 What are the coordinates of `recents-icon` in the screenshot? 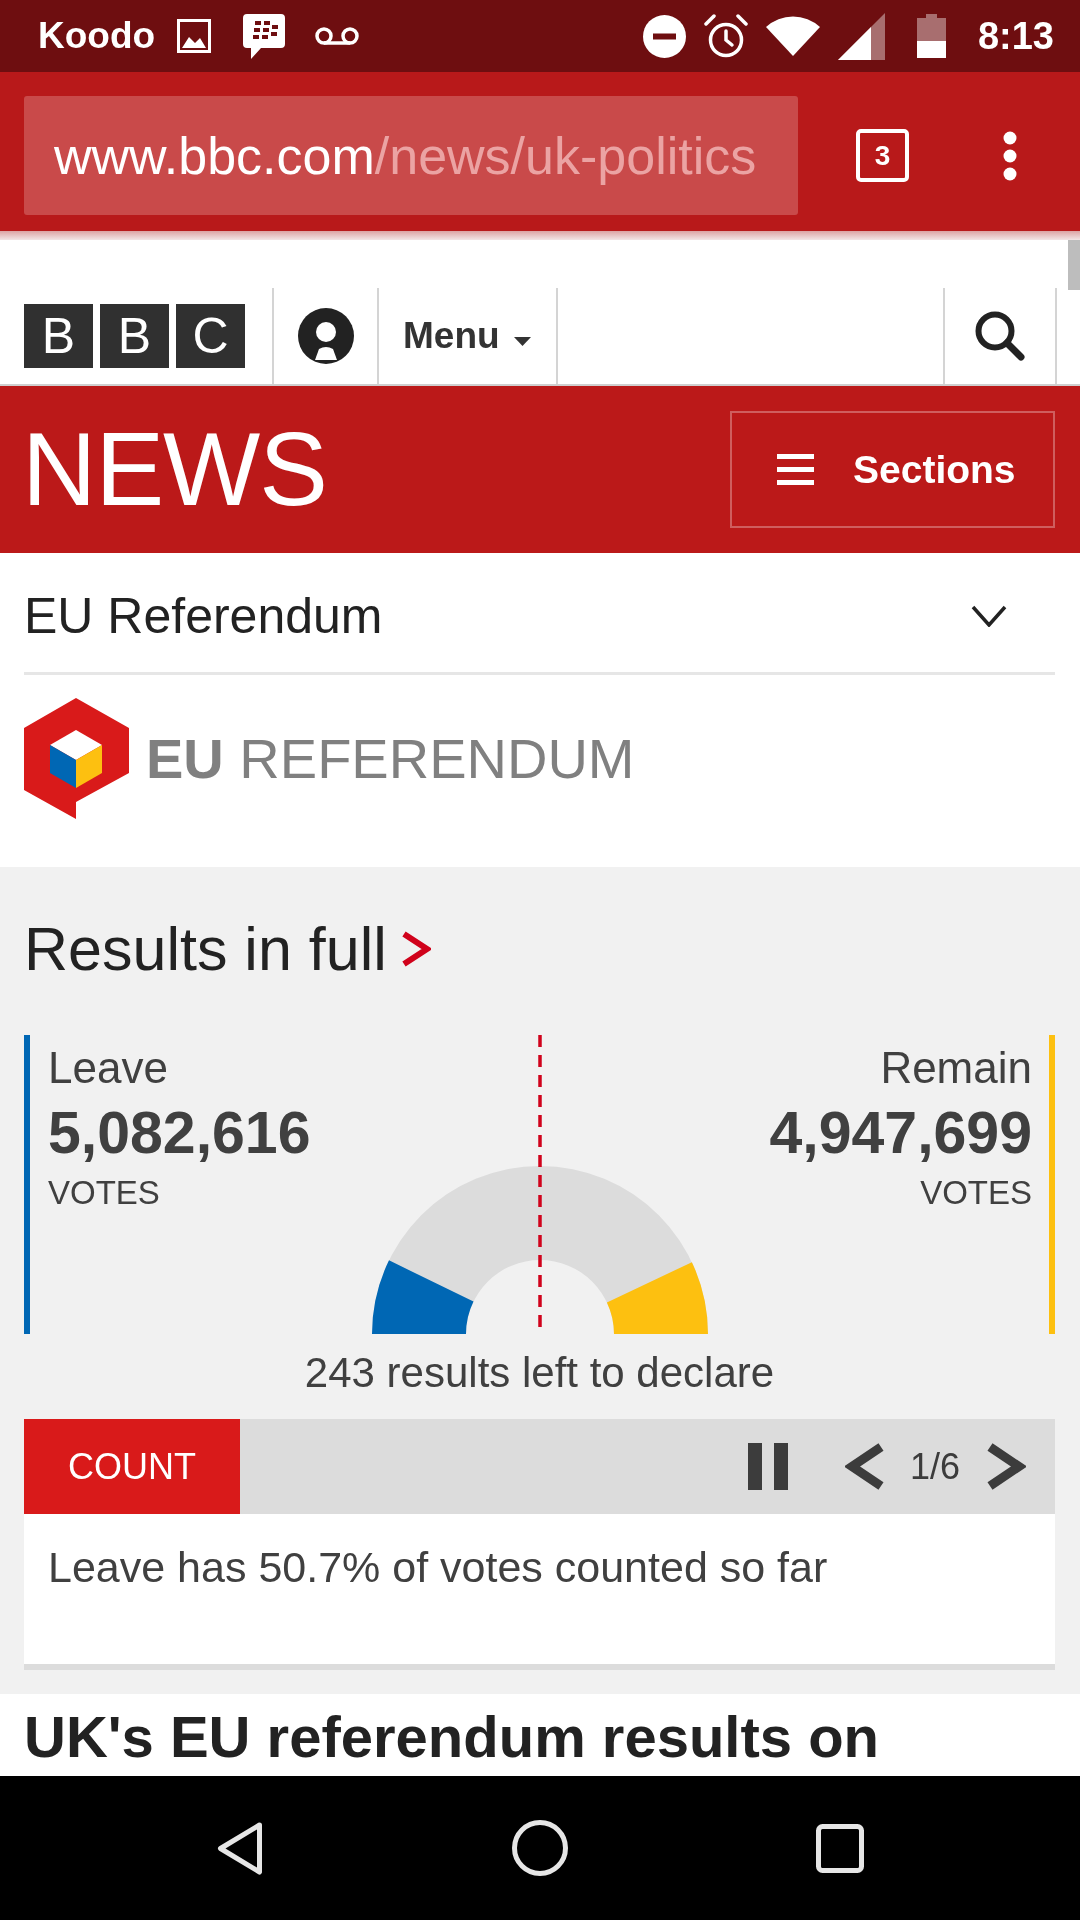 It's located at (840, 1848).